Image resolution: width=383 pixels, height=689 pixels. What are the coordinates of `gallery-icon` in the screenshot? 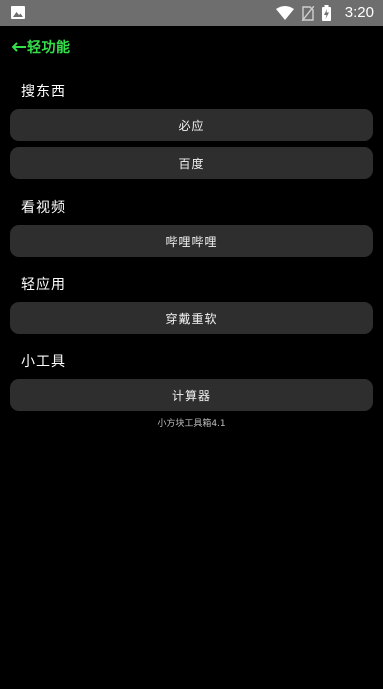 It's located at (18, 12).